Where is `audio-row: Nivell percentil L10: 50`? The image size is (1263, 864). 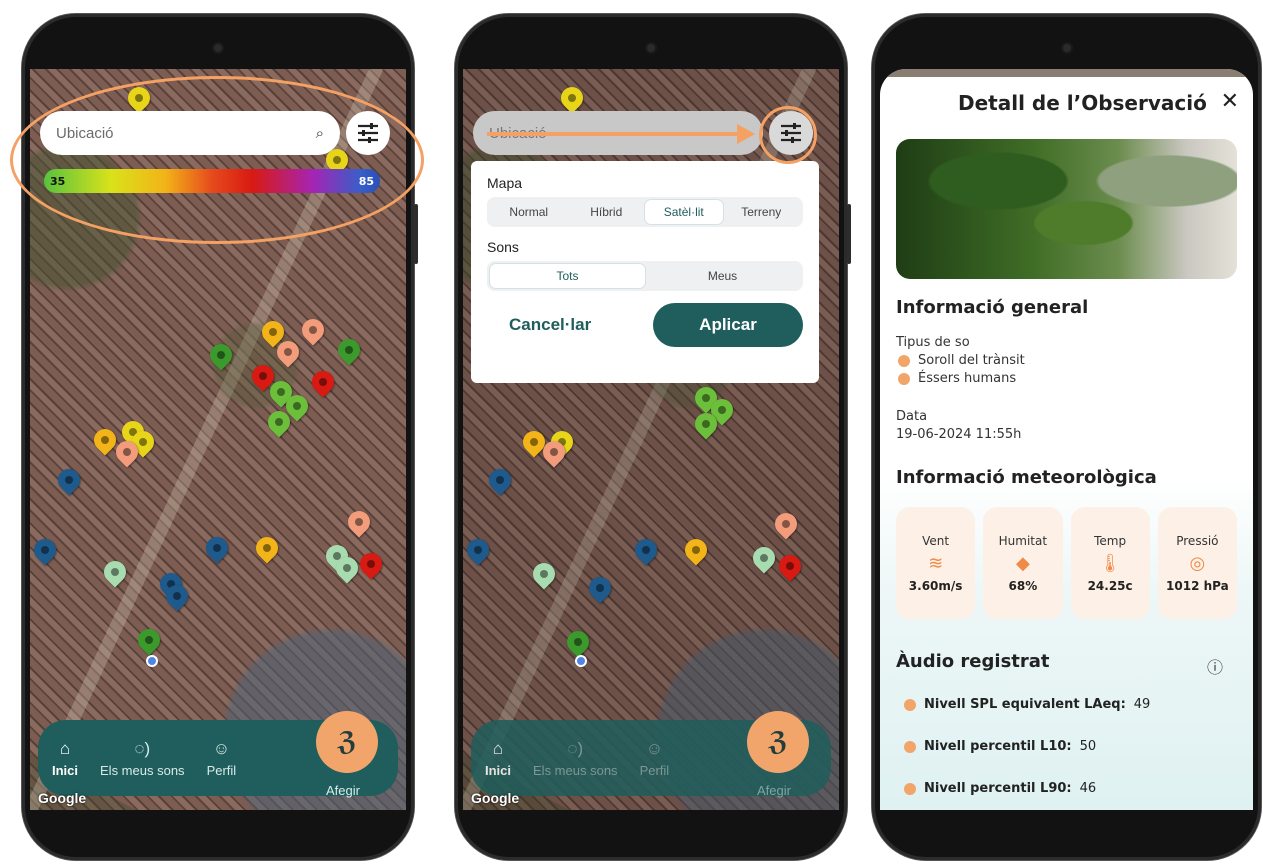 audio-row: Nivell percentil L10: 50 is located at coordinates (1000, 746).